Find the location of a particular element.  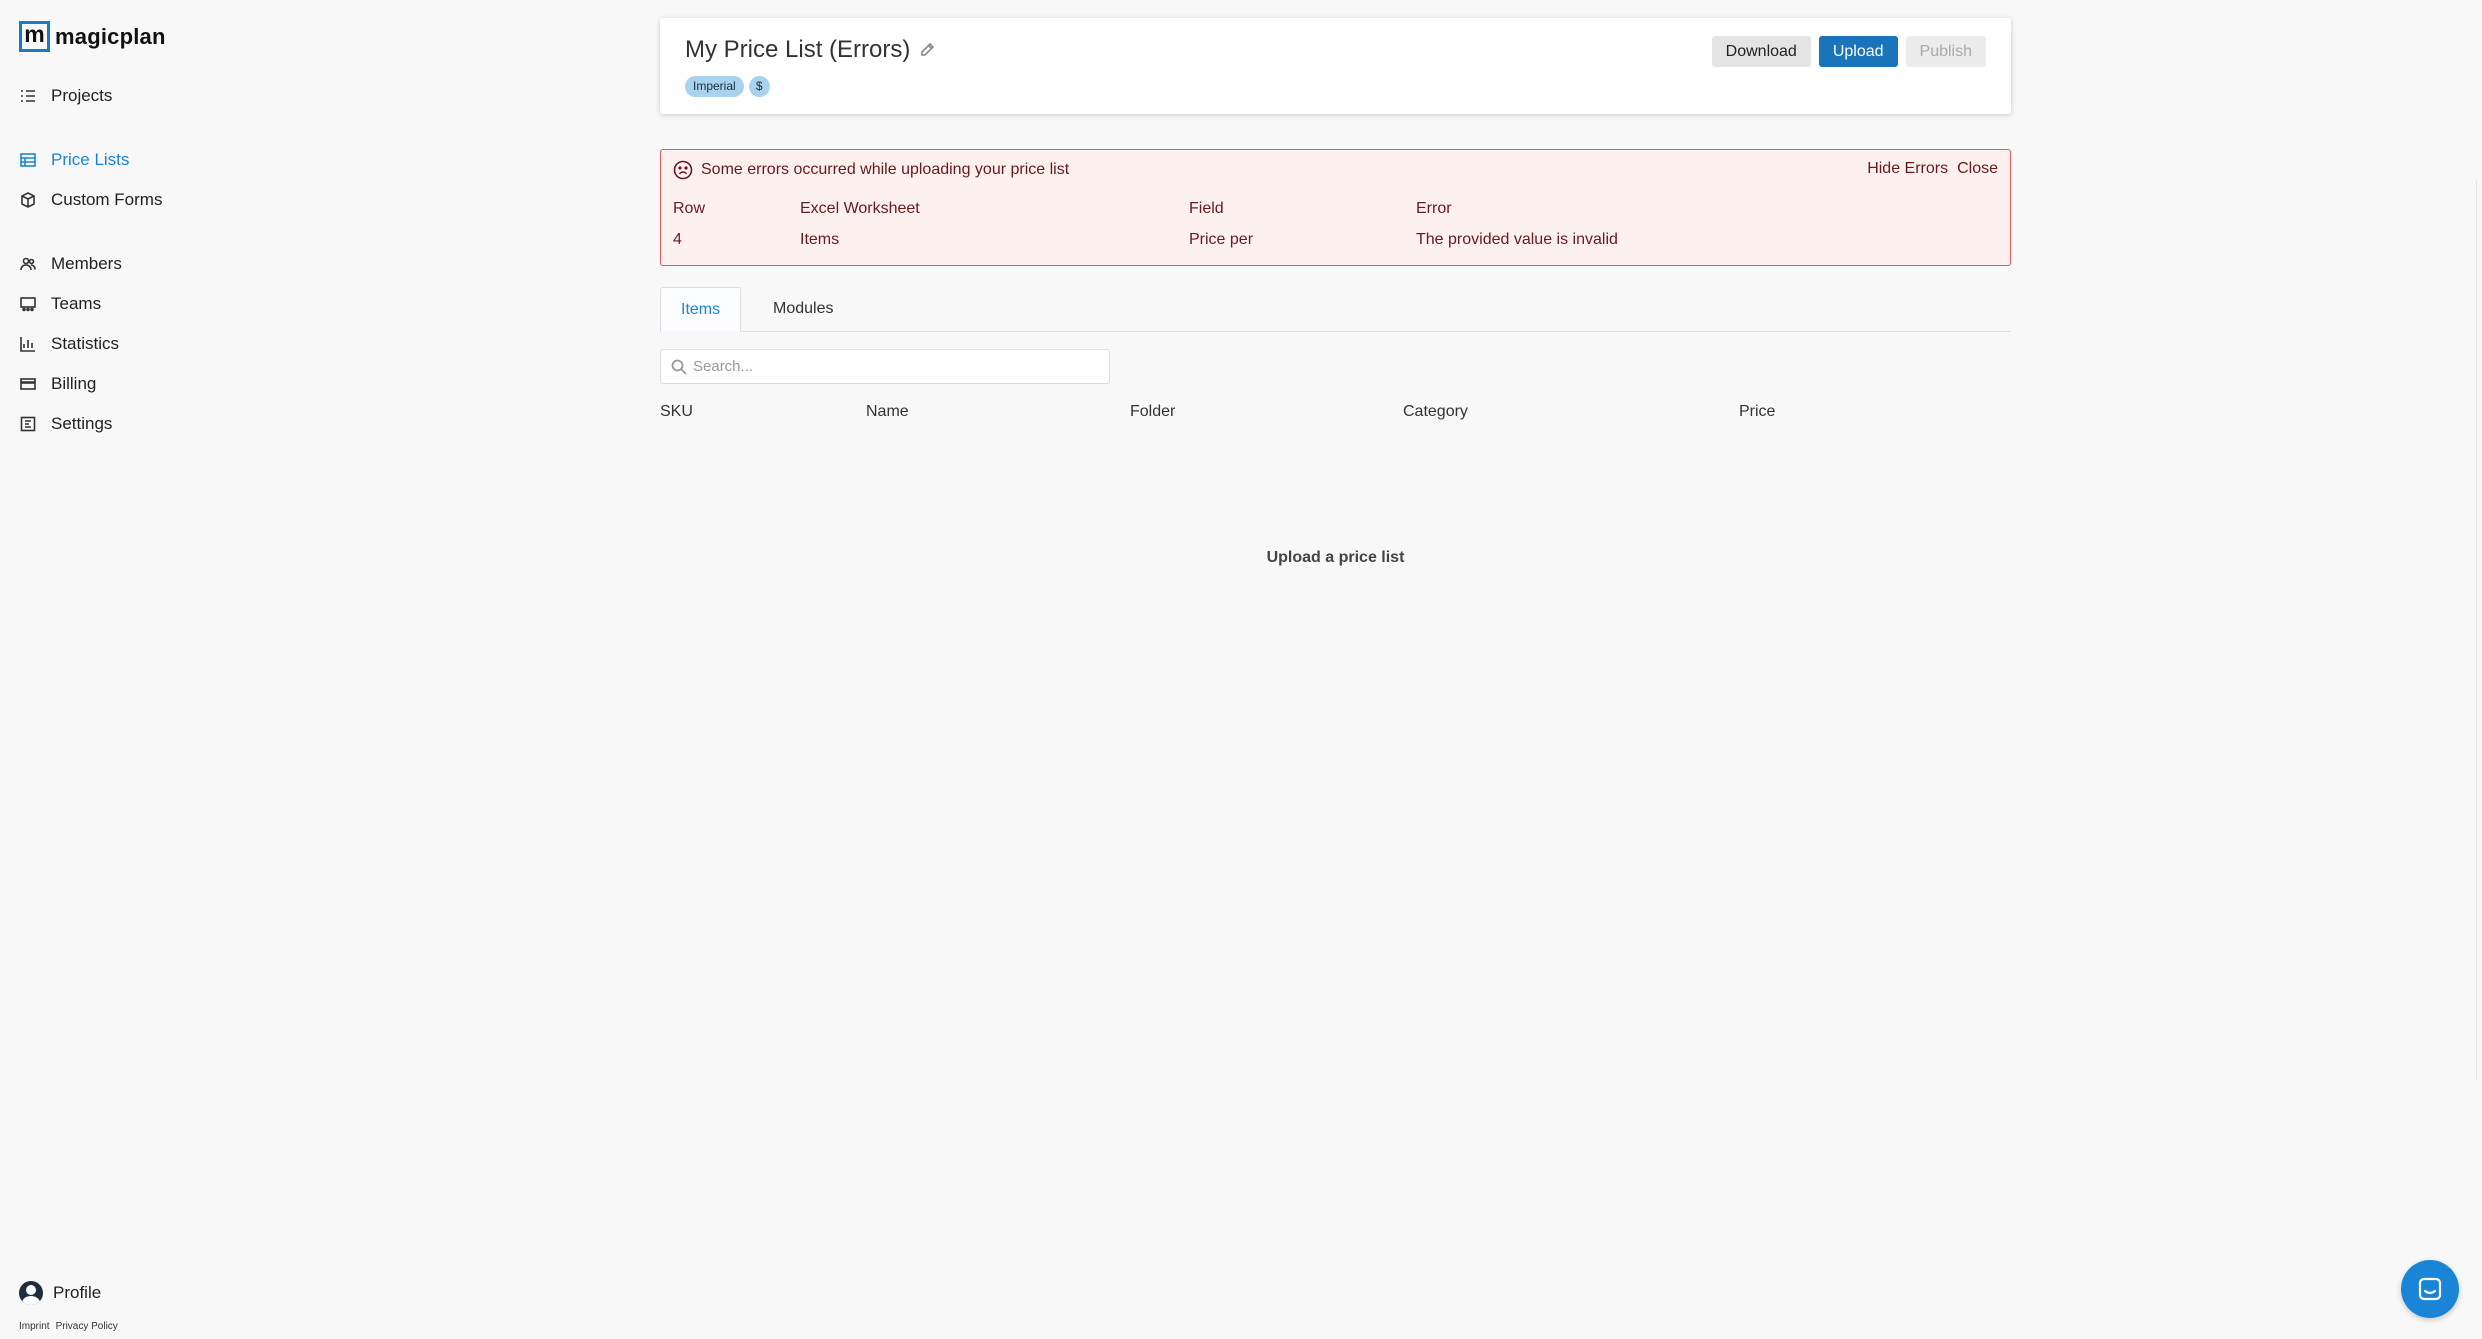

column-header-price: Price is located at coordinates (1757, 412).